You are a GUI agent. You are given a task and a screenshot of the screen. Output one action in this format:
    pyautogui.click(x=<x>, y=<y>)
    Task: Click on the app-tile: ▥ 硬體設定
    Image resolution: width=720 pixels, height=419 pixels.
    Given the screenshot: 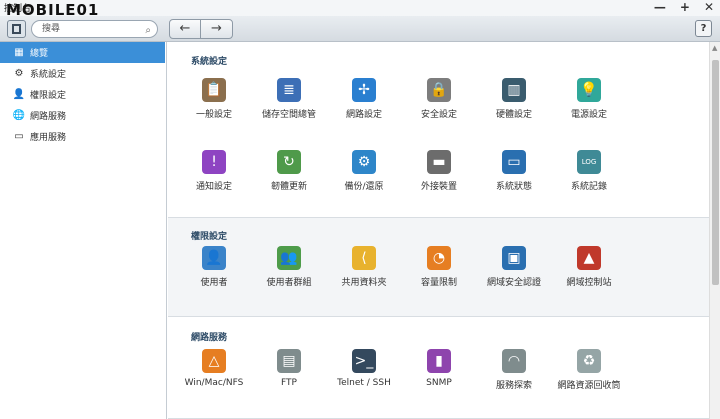 What is the action you would take?
    pyautogui.click(x=514, y=99)
    